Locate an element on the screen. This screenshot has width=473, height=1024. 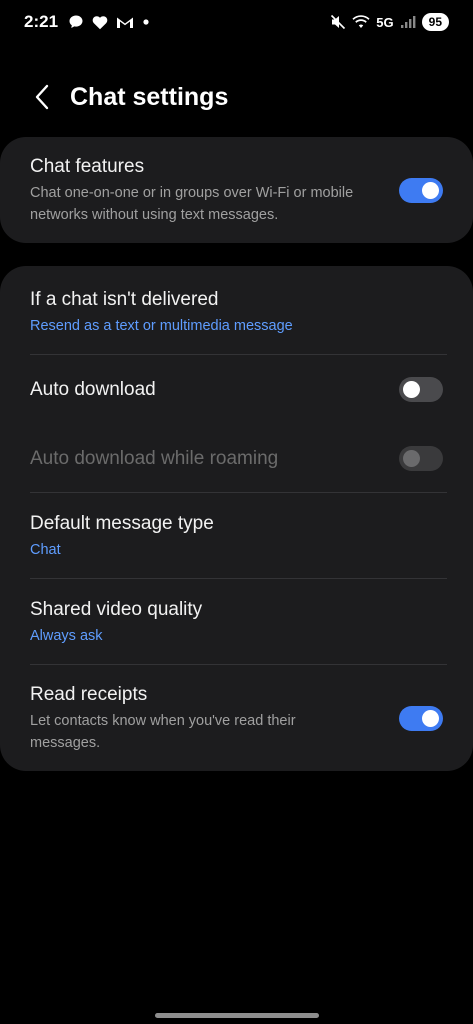
home-indicator is located at coordinates (237, 1015).